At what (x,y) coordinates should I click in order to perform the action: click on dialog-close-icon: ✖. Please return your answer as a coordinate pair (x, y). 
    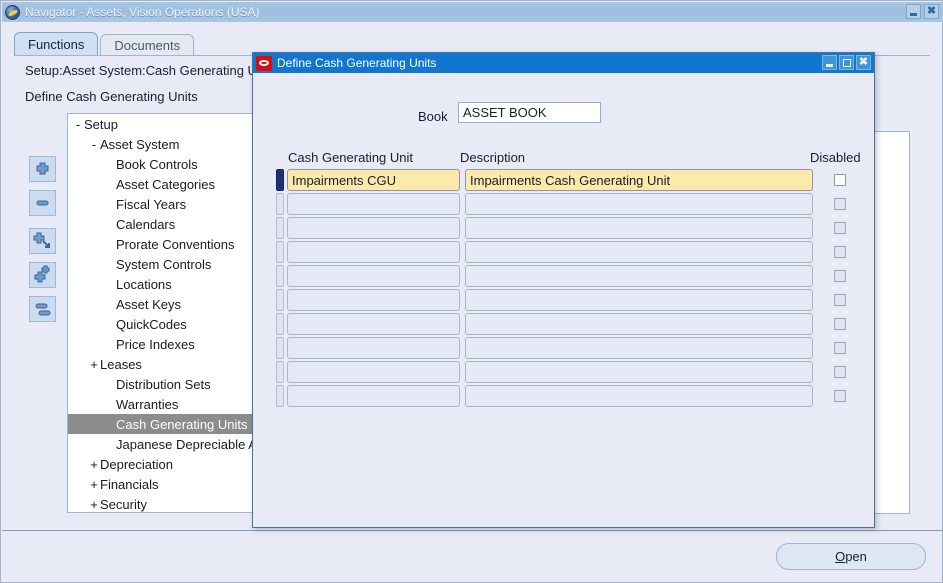
    Looking at the image, I should click on (863, 62).